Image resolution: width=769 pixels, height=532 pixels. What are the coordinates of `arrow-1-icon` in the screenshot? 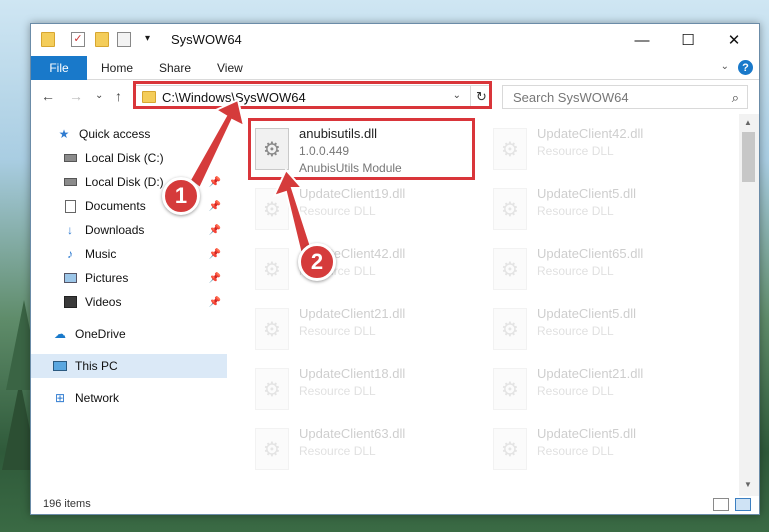 It's located at (217, 144).